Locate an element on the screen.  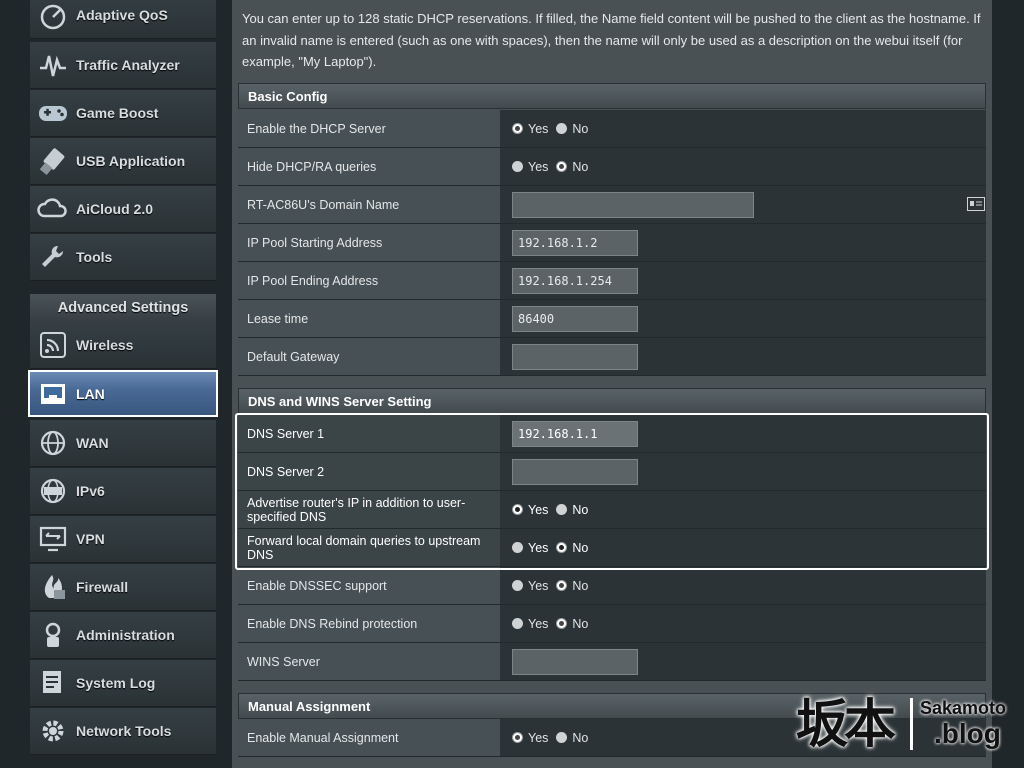
row-dns-rebind: Enable DNS Rebind protection Yes No is located at coordinates (612, 624).